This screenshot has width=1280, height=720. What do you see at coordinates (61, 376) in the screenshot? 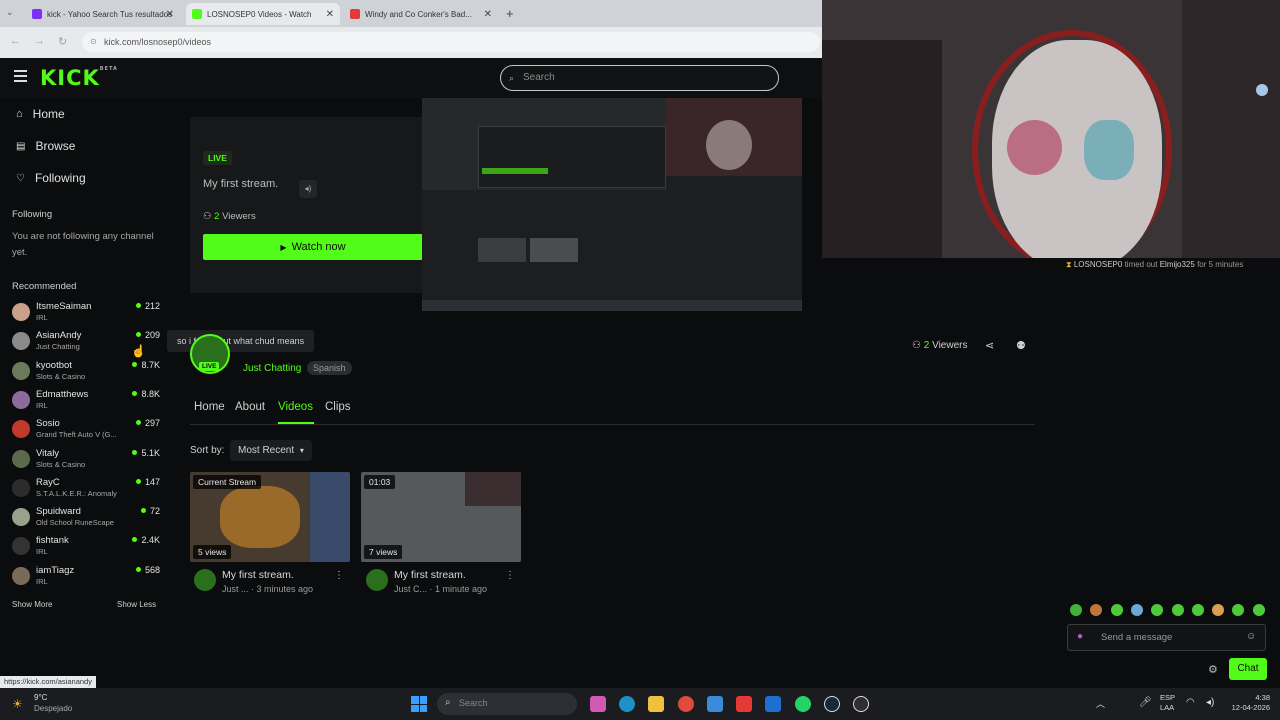
I see `channel-category: Slots & Casino` at bounding box center [61, 376].